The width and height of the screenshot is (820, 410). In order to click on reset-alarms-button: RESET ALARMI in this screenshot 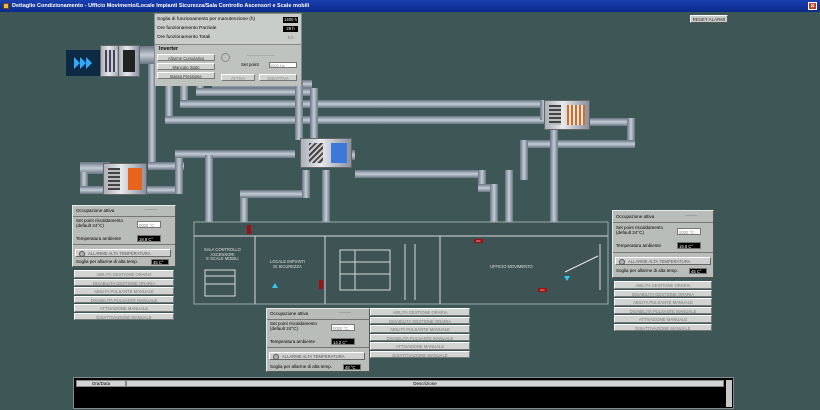, I will do `click(709, 19)`.